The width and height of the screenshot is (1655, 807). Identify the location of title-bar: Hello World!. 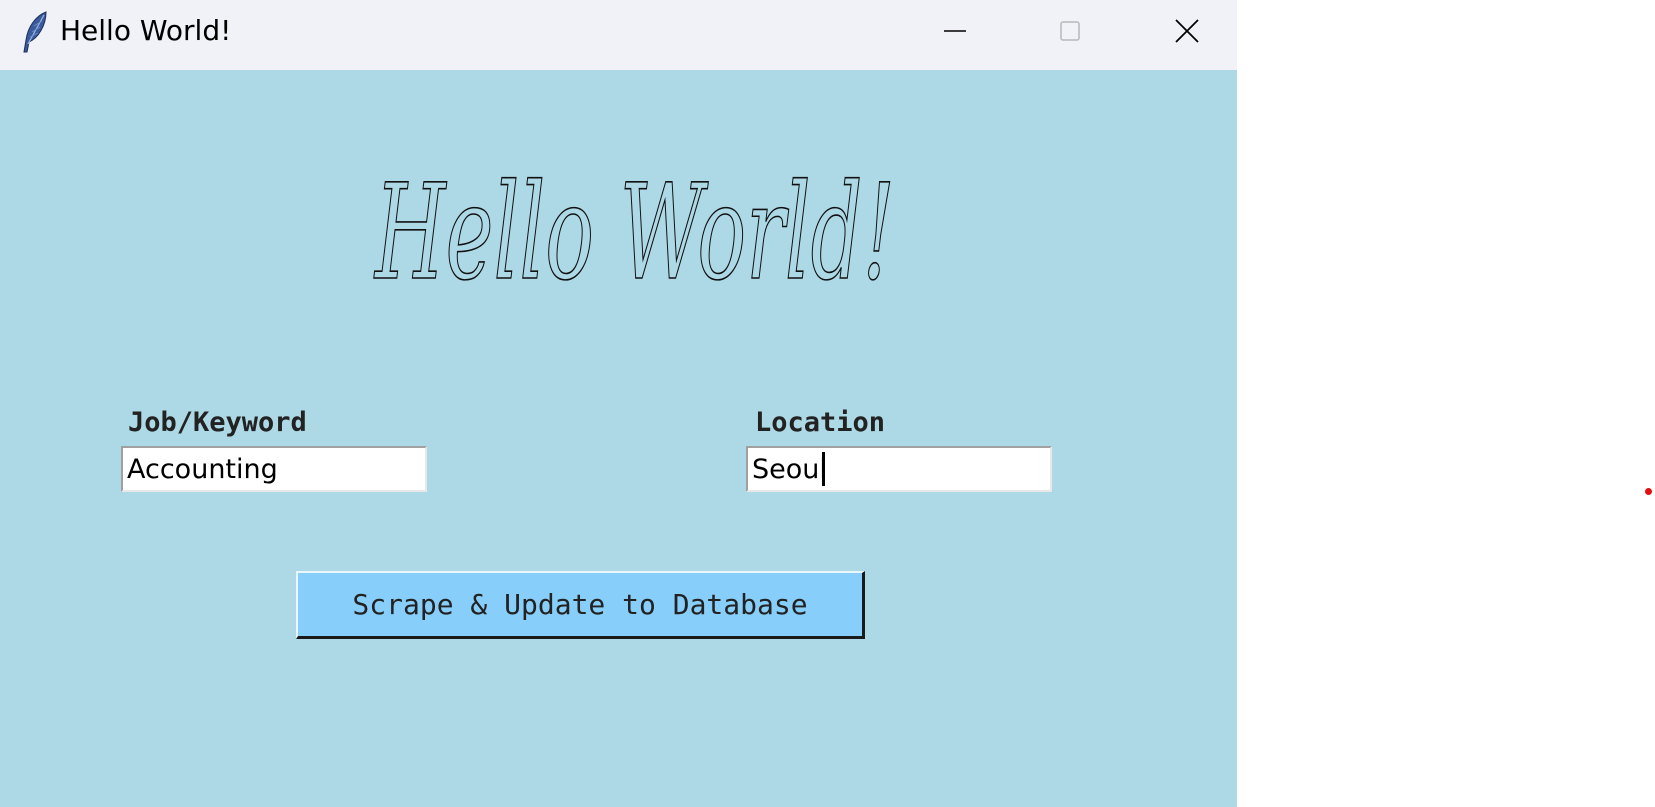
(618, 35).